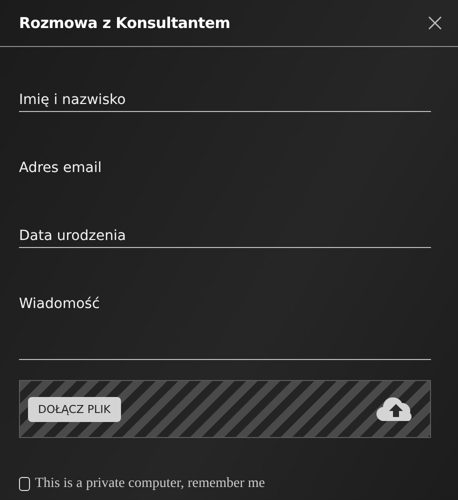 The image size is (458, 500). What do you see at coordinates (225, 238) in the screenshot?
I see `input-field: Data urodzenia` at bounding box center [225, 238].